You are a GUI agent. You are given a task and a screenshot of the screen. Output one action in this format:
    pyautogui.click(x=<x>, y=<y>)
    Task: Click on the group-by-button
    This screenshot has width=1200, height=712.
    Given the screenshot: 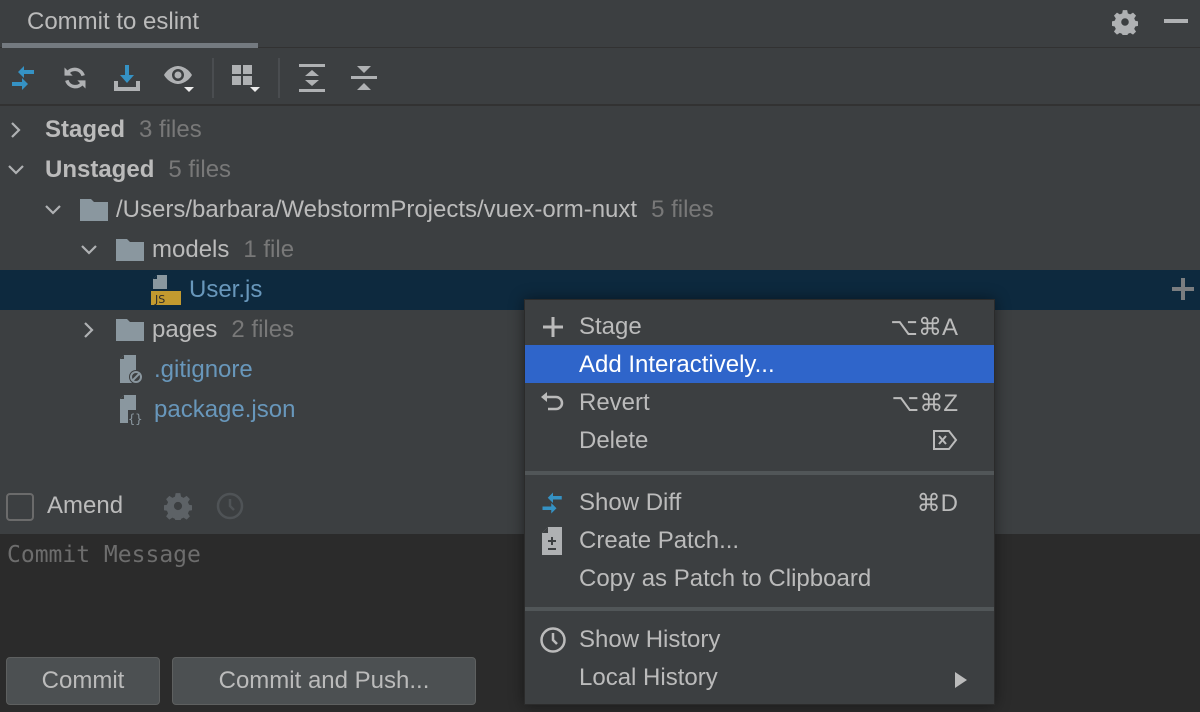 What is the action you would take?
    pyautogui.click(x=247, y=78)
    